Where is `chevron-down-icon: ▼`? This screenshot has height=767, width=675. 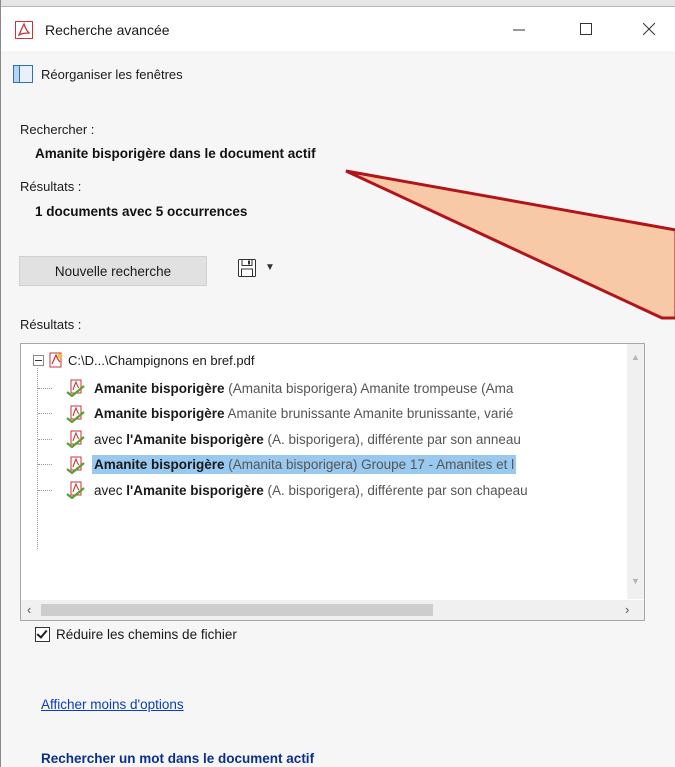 chevron-down-icon: ▼ is located at coordinates (270, 267).